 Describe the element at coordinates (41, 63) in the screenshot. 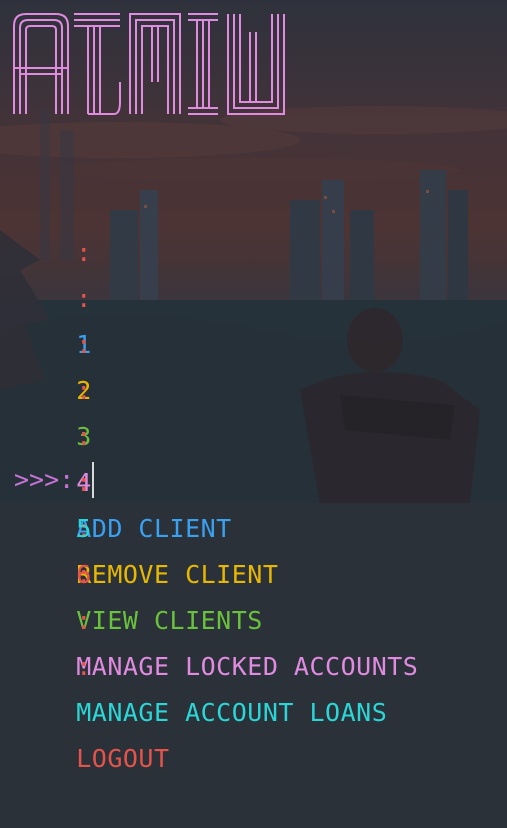

I see `banner-letter-a` at that location.